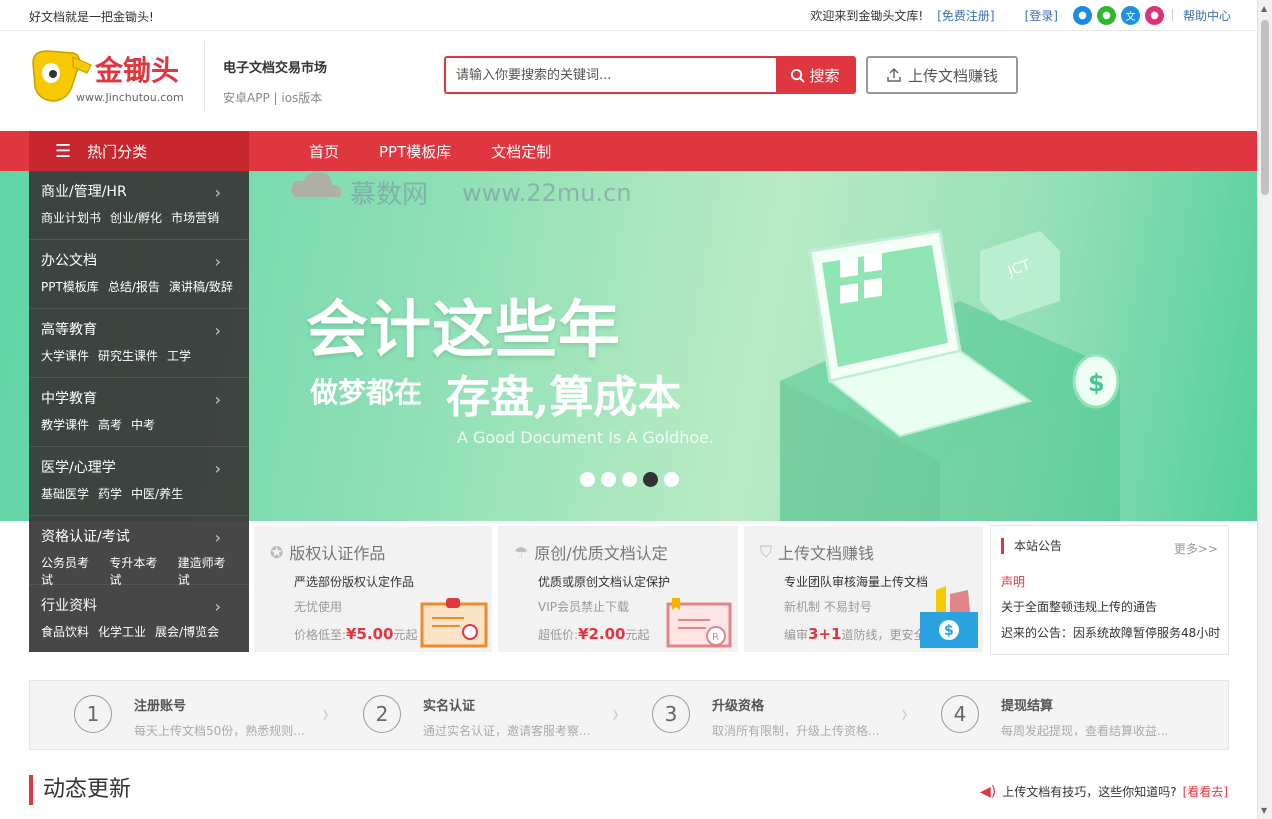 The width and height of the screenshot is (1272, 819). What do you see at coordinates (65, 631) in the screenshot?
I see `category-sub-link: 食品饮料` at bounding box center [65, 631].